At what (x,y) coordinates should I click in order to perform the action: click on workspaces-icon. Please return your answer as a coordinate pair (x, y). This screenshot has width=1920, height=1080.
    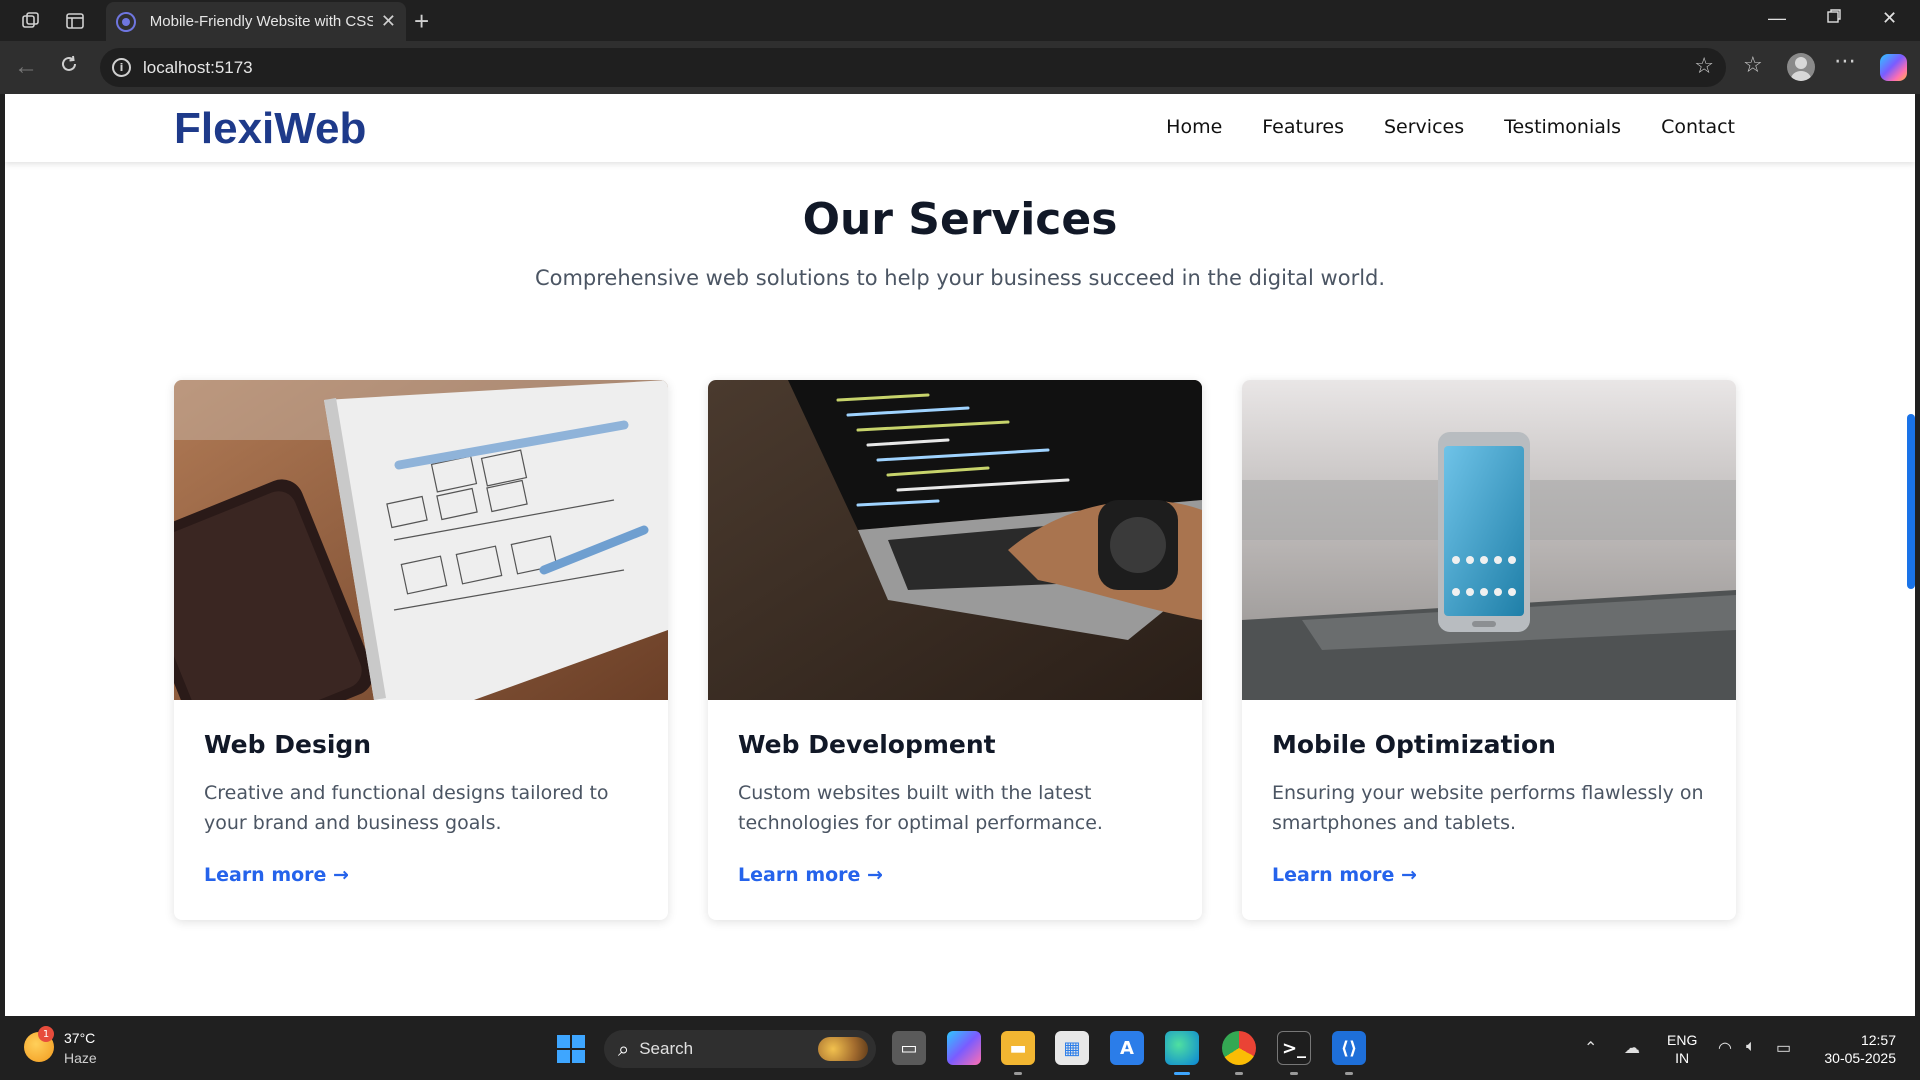
    Looking at the image, I should click on (31, 21).